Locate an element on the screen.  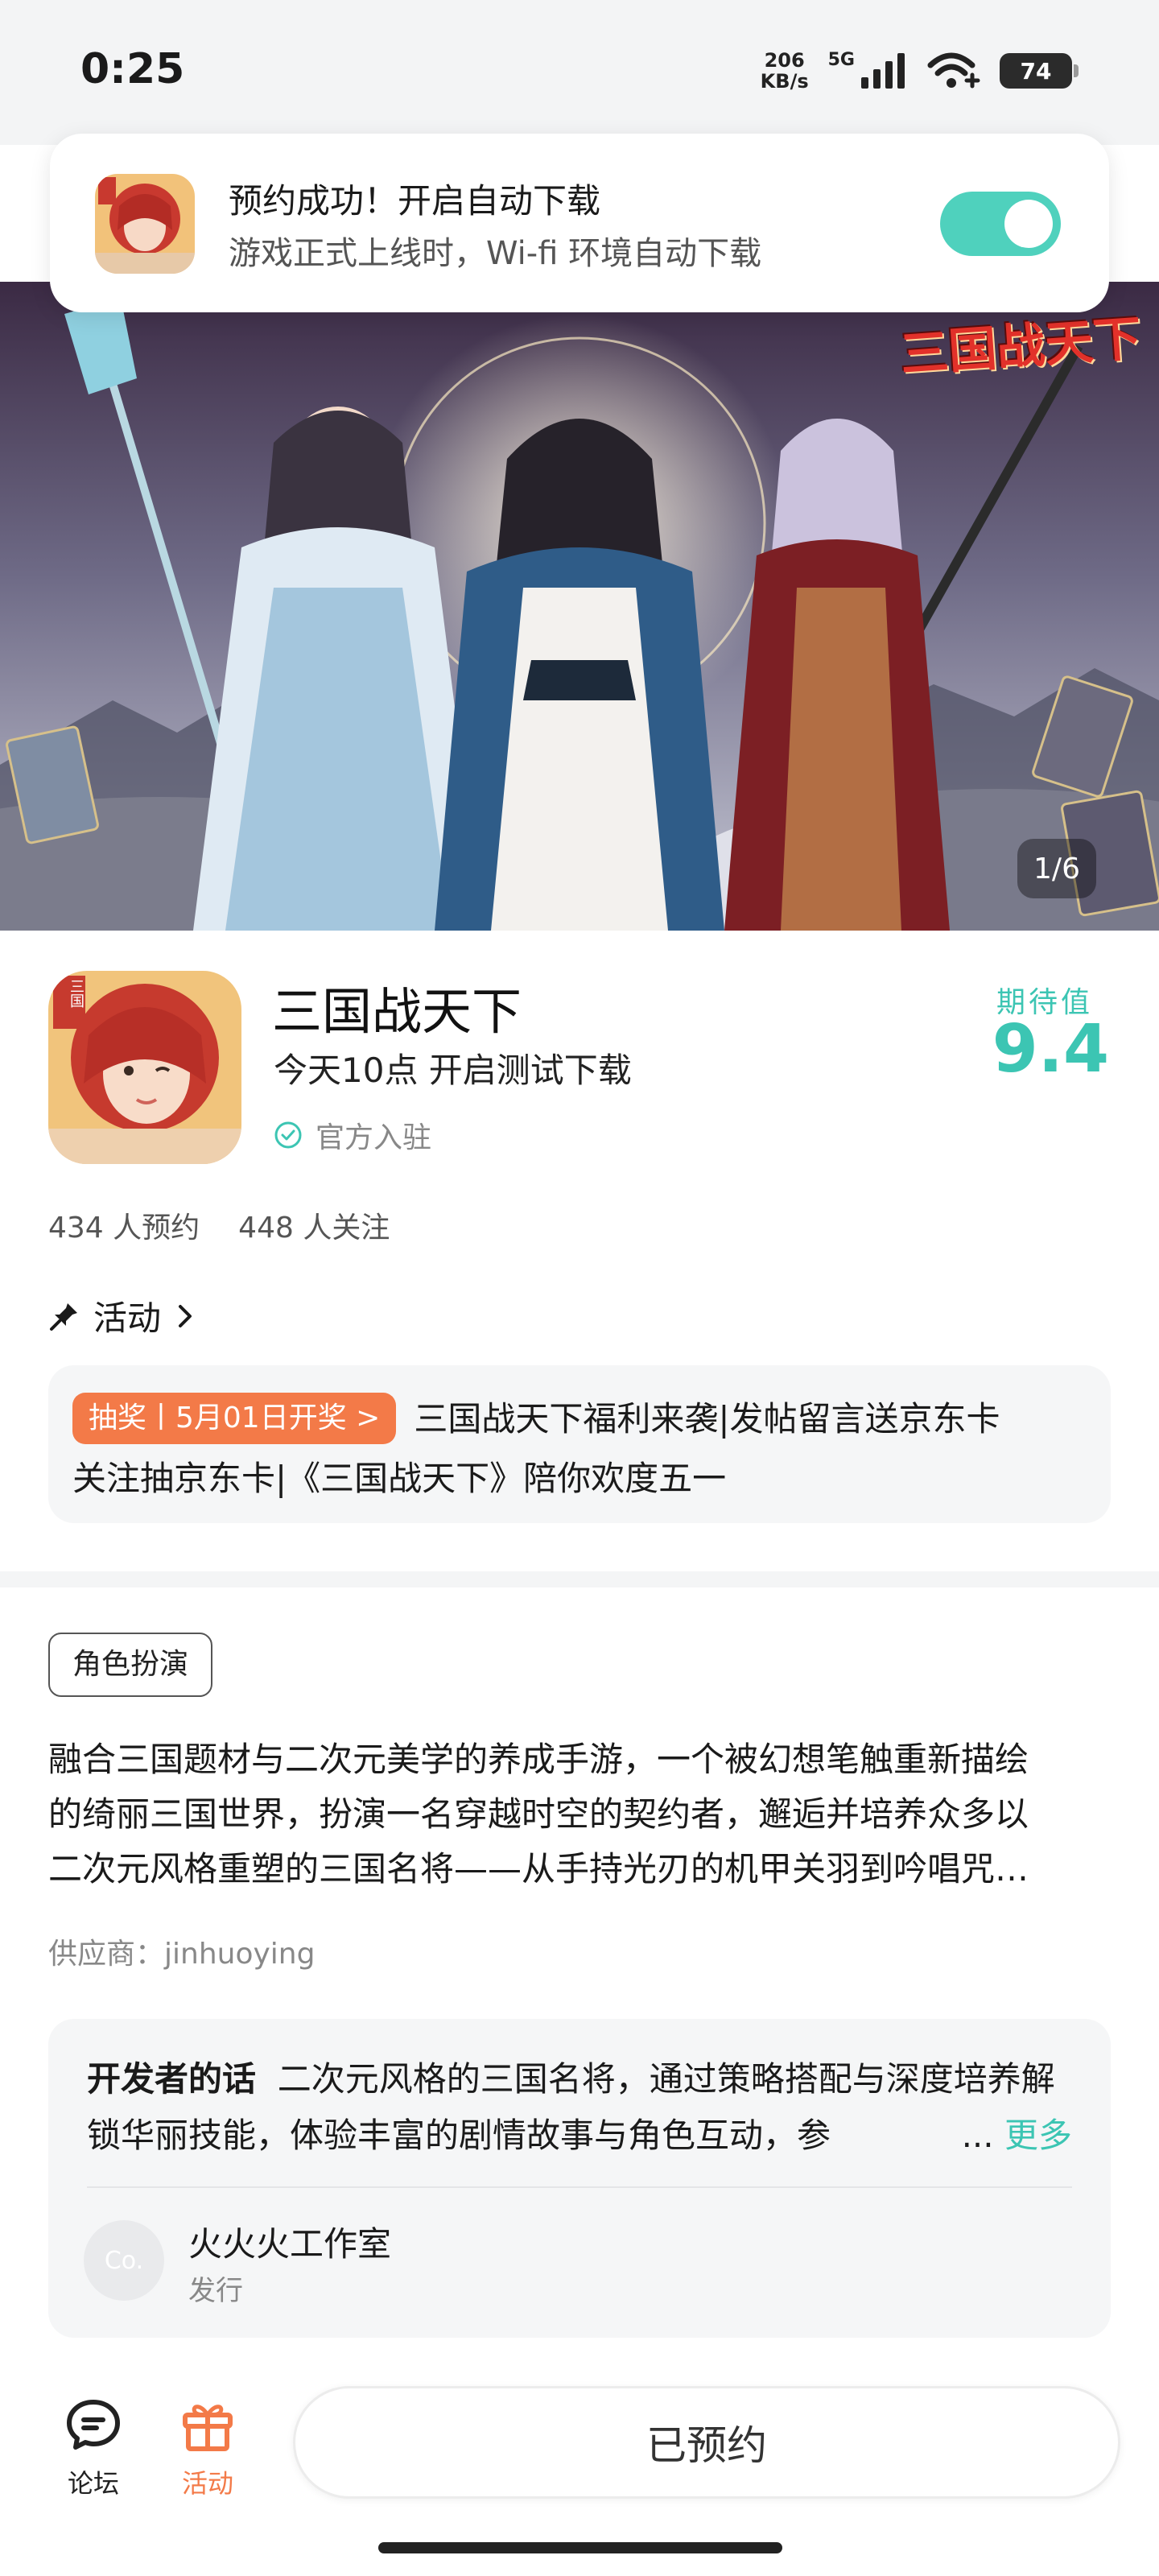
notification-title: 预约成功！开启自动下载 is located at coordinates (415, 201).